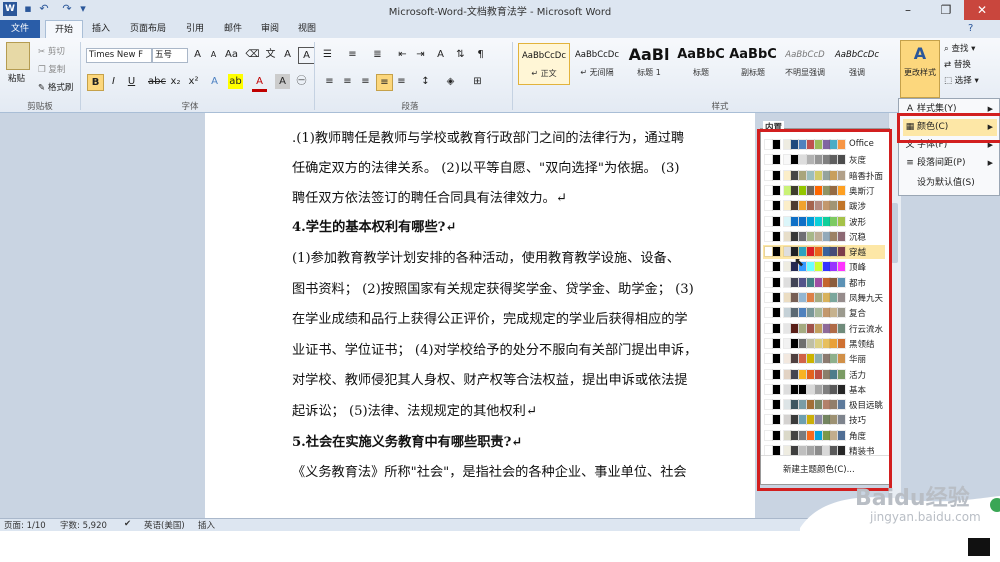  What do you see at coordinates (42, 88) in the screenshot?
I see `brush-icon: ✎` at bounding box center [42, 88].